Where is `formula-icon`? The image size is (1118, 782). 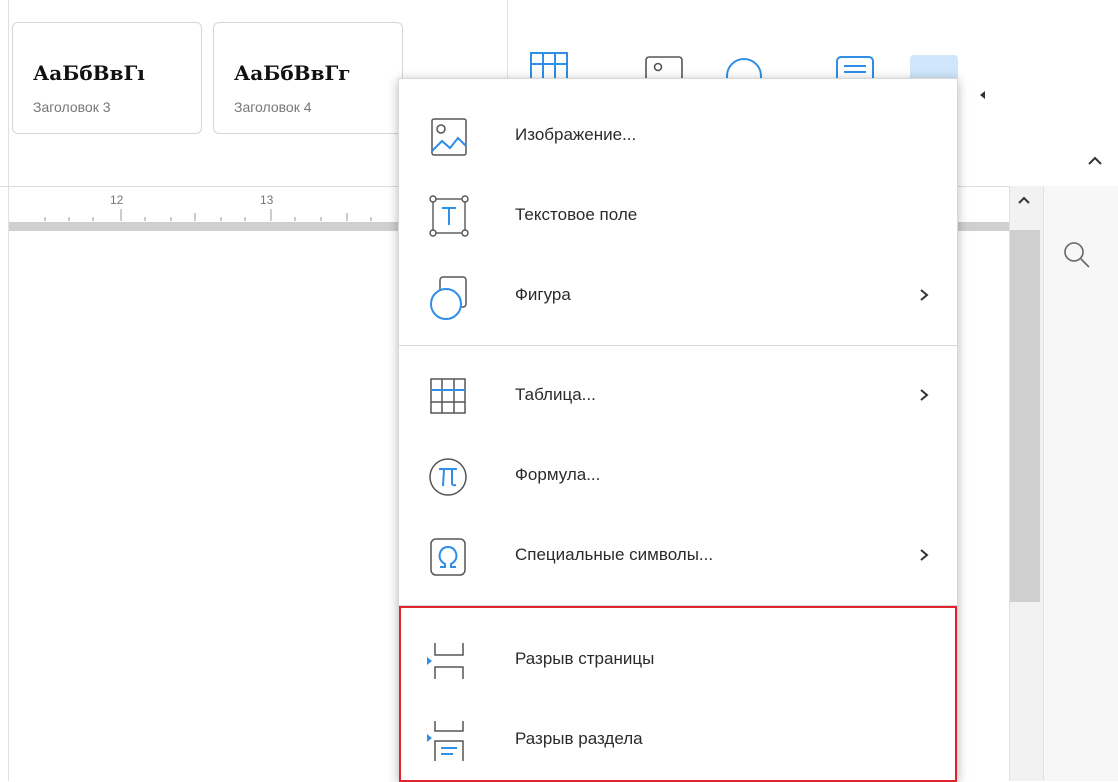 formula-icon is located at coordinates (448, 477).